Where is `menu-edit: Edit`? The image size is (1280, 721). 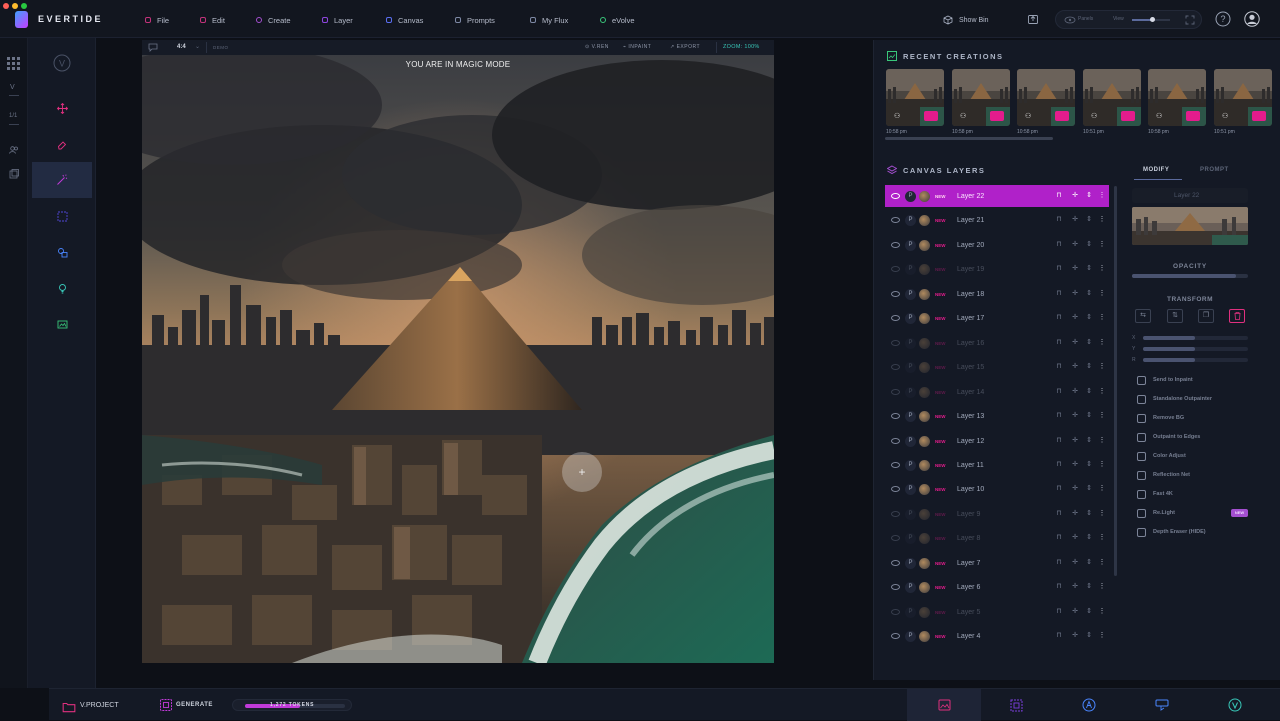
menu-edit: Edit is located at coordinates (212, 20).